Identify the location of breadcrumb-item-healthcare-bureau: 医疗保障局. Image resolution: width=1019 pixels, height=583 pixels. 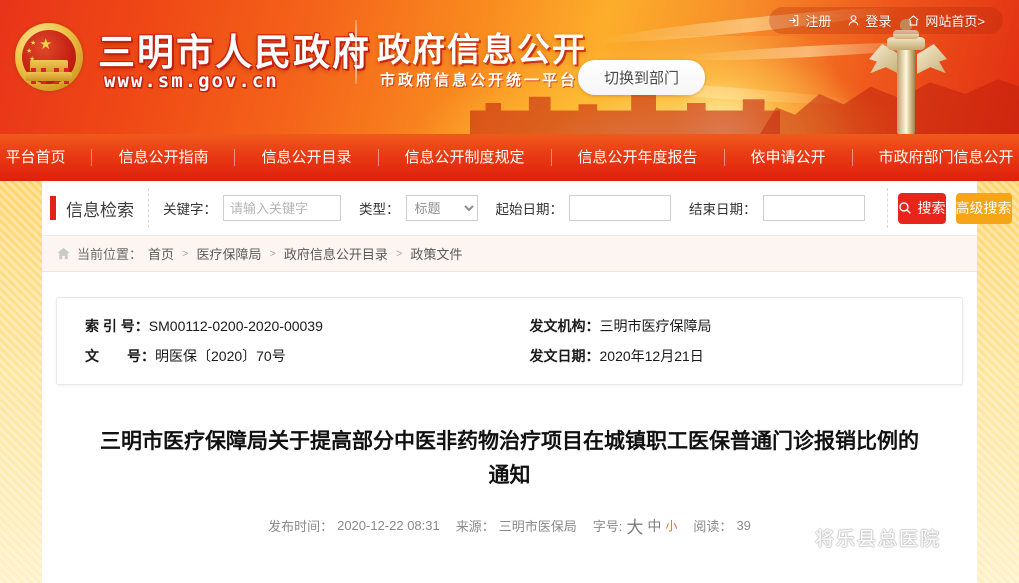
(228, 253).